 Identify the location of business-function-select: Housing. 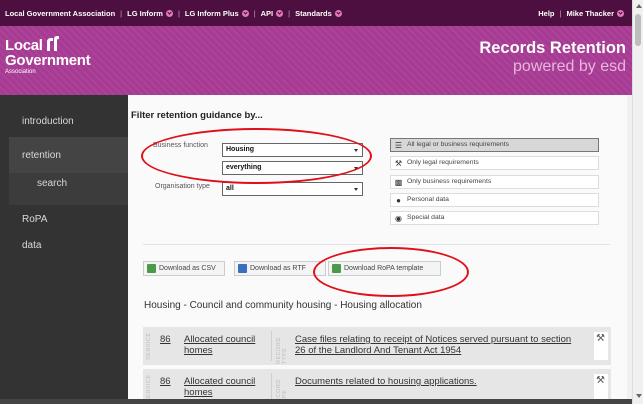
(292, 150).